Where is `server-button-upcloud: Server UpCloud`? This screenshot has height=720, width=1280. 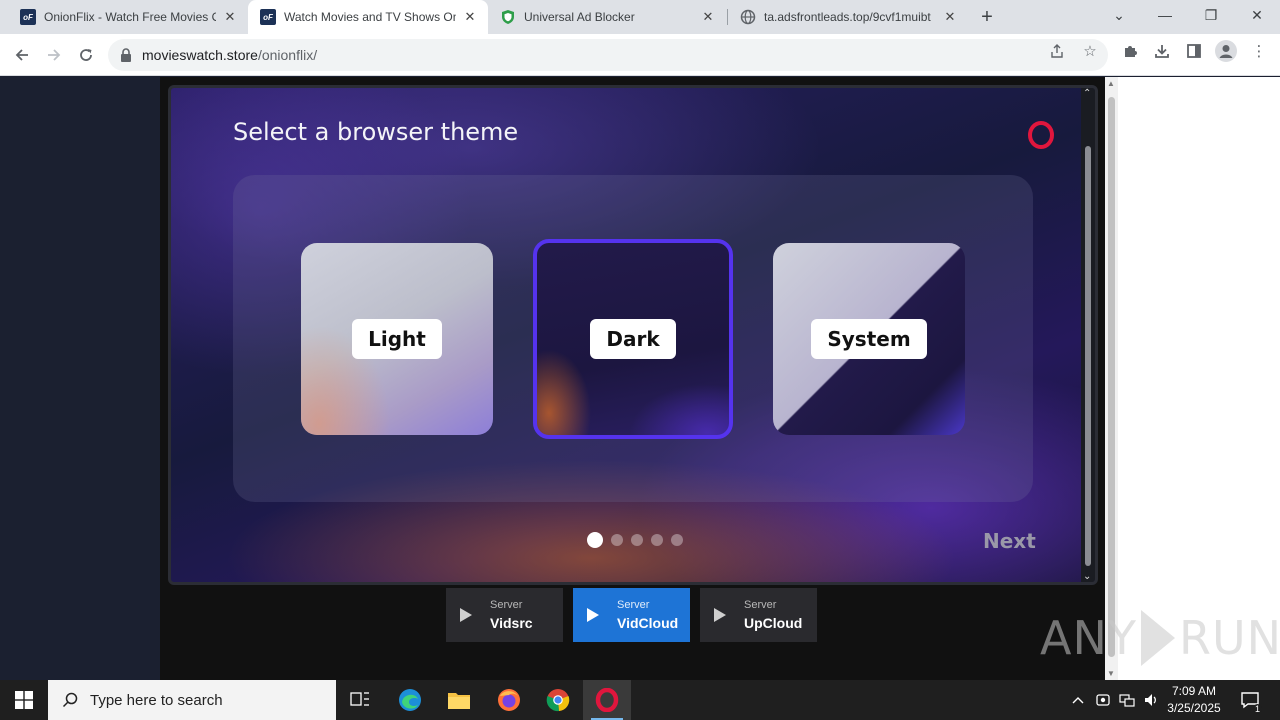
server-button-upcloud: Server UpCloud is located at coordinates (758, 615).